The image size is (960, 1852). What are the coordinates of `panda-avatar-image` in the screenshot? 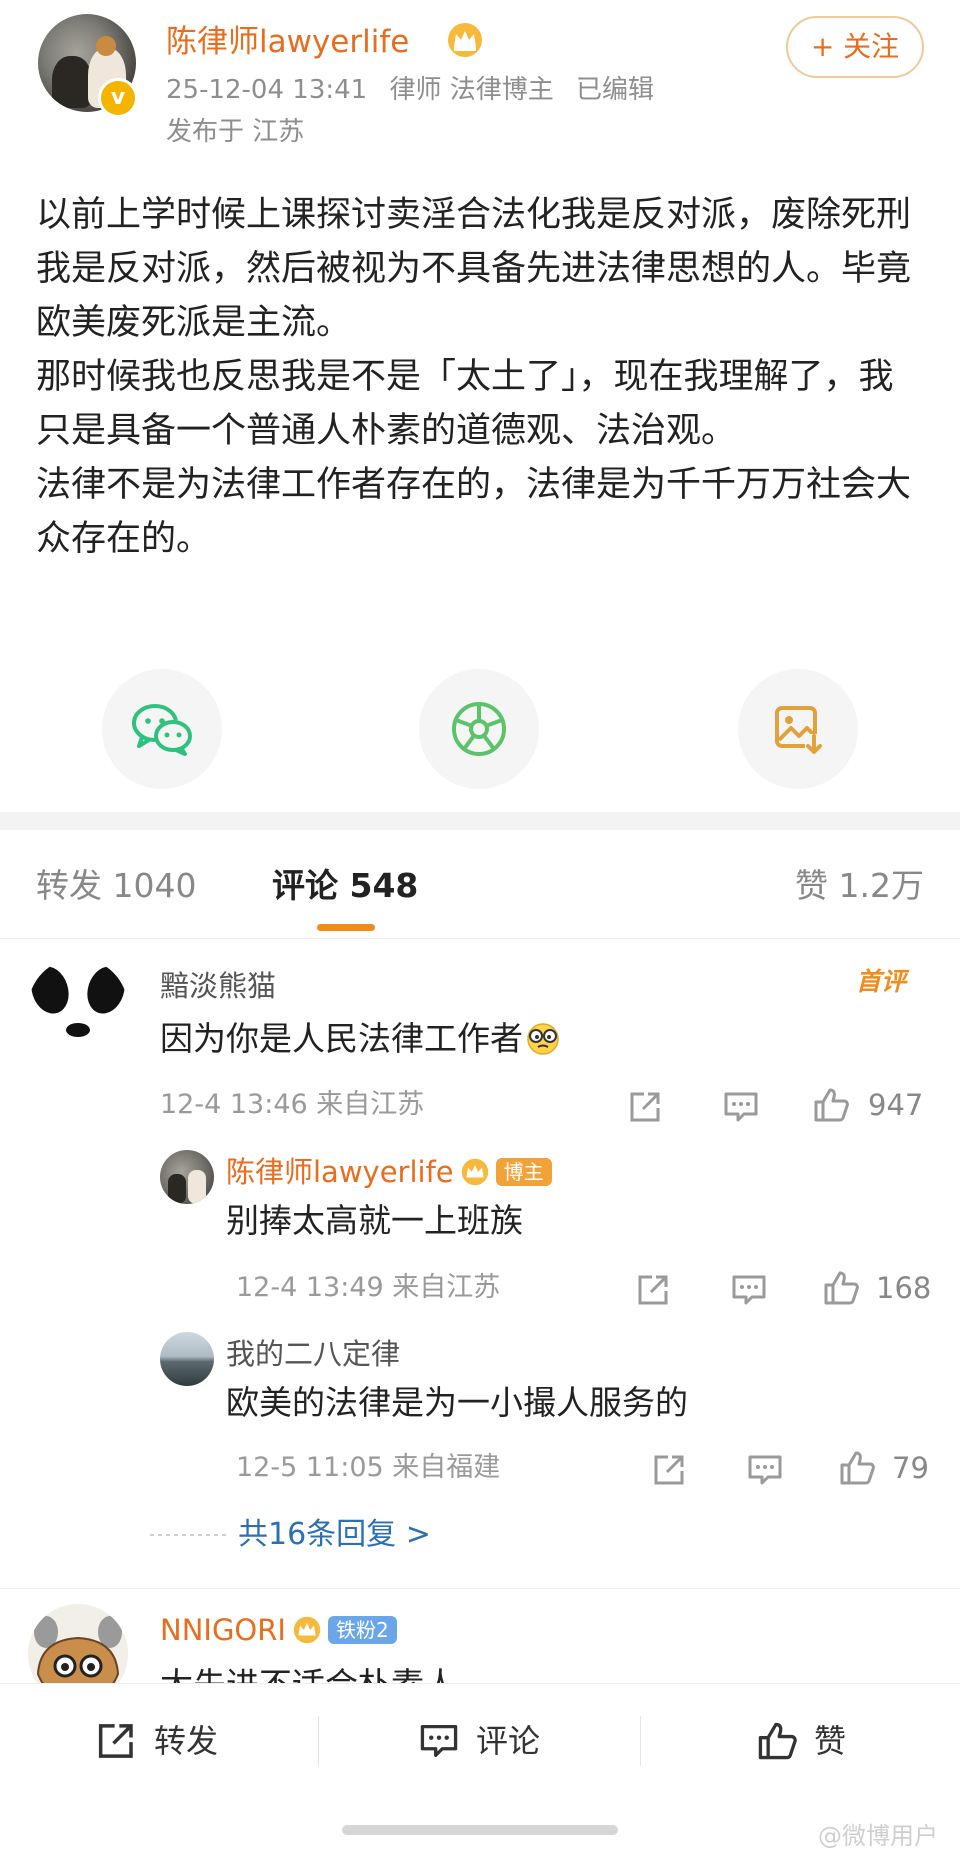 It's located at (78, 1008).